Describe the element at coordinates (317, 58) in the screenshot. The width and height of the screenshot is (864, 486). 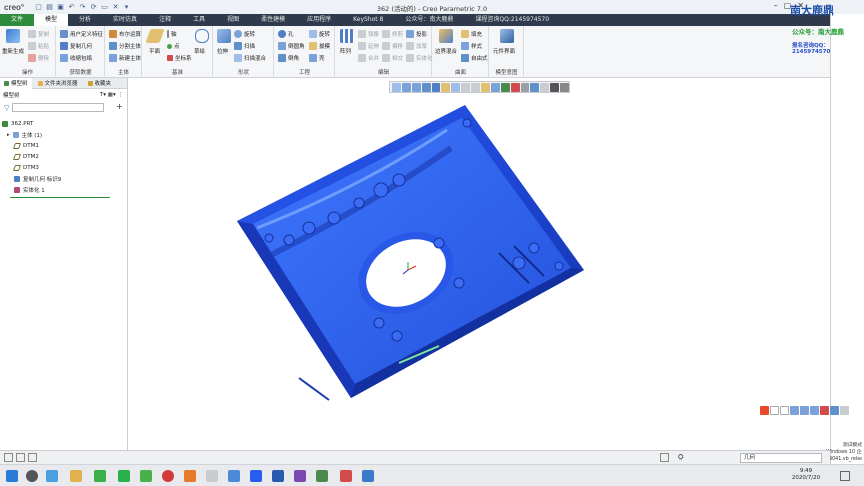
I see `shell-button: 壳` at that location.